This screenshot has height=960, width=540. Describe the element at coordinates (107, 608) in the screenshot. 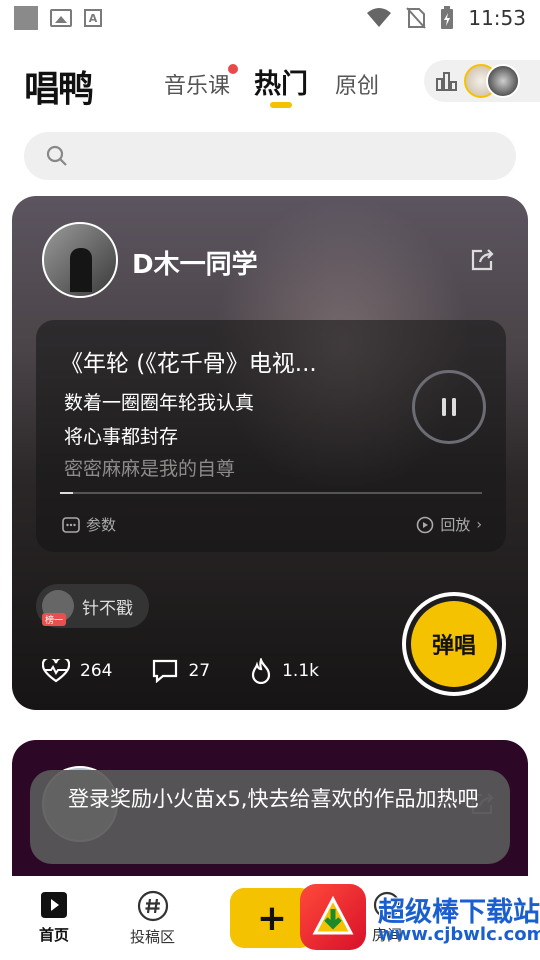

I see `fan-name: 针不戳` at that location.